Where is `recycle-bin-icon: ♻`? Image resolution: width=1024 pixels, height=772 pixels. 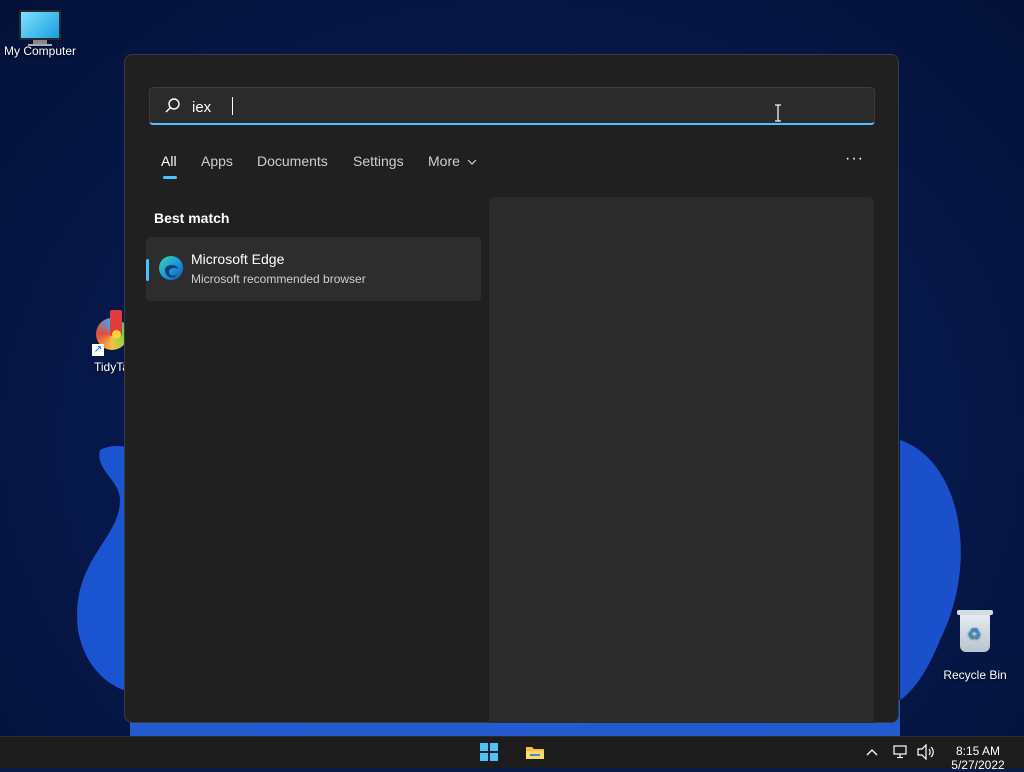 recycle-bin-icon: ♻ is located at coordinates (975, 631).